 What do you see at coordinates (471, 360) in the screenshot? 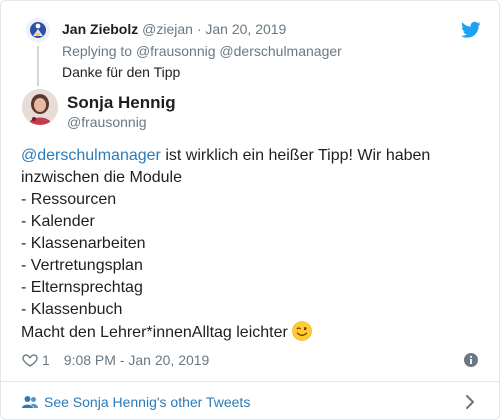
I see `info-icon` at bounding box center [471, 360].